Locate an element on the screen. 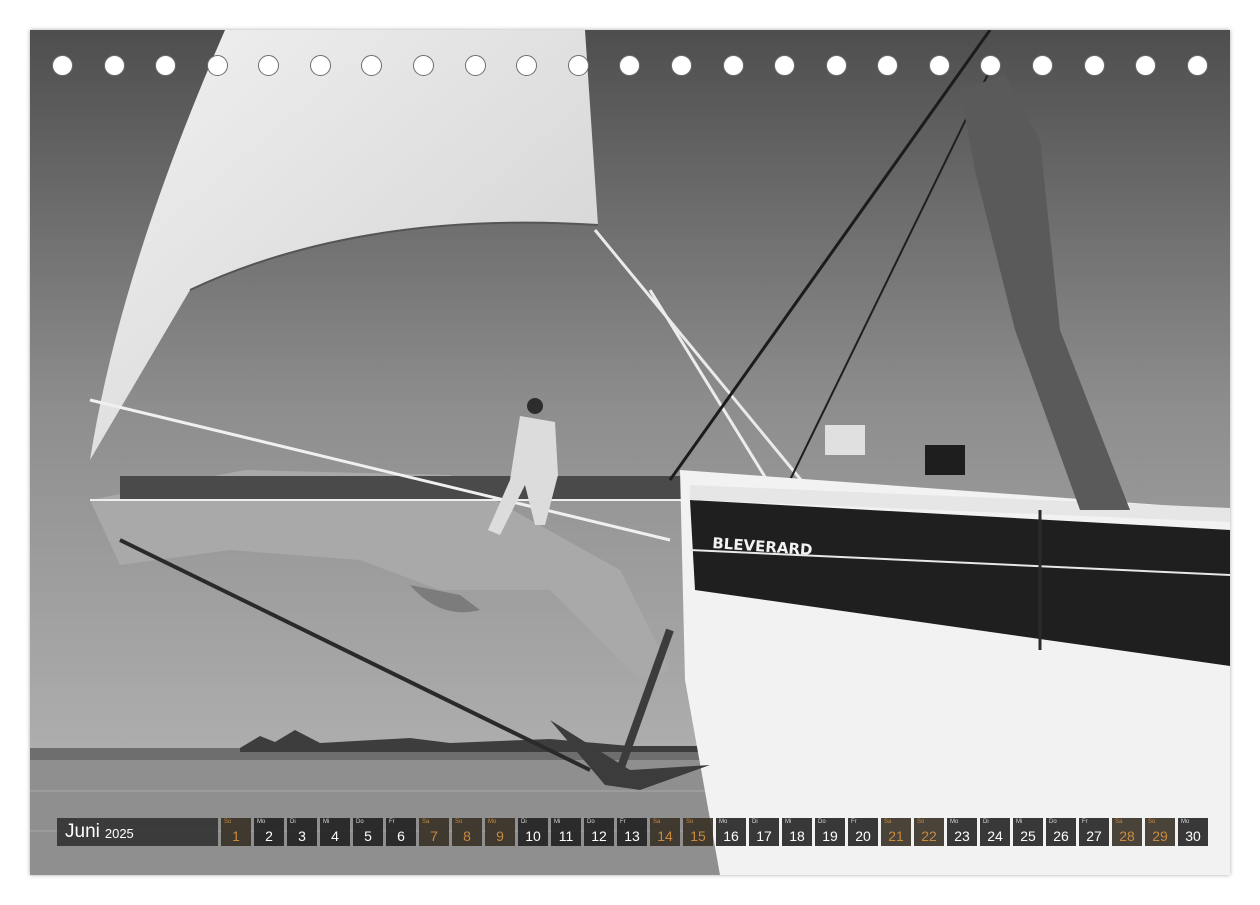  day-cell: Do 12 is located at coordinates (599, 832).